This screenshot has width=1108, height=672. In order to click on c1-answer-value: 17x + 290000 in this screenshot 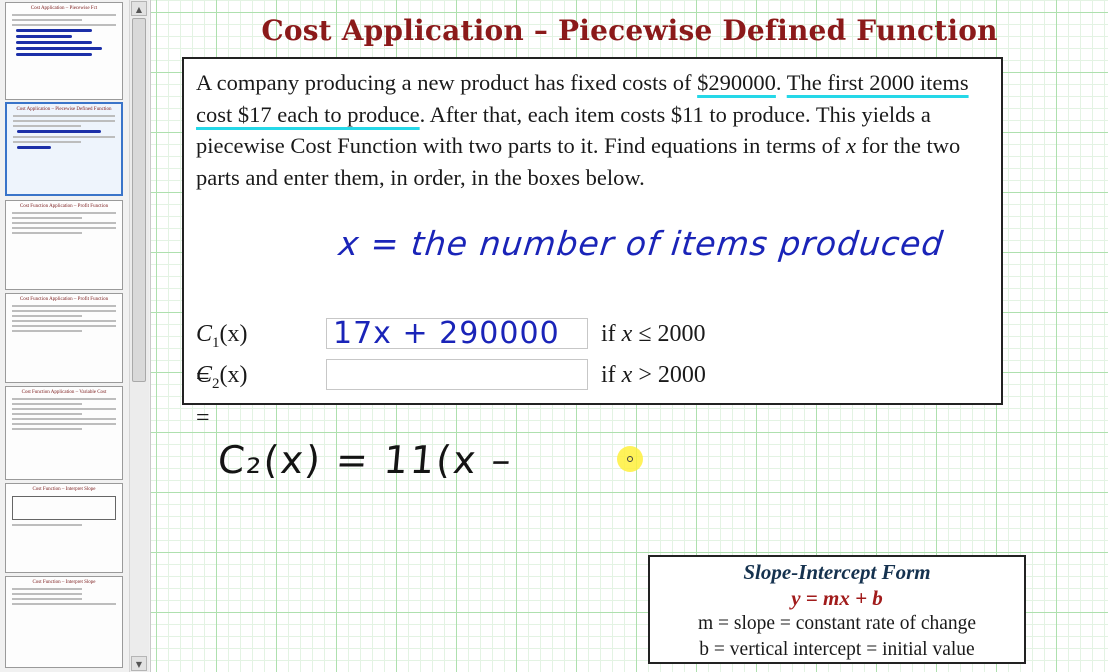, I will do `click(446, 333)`.